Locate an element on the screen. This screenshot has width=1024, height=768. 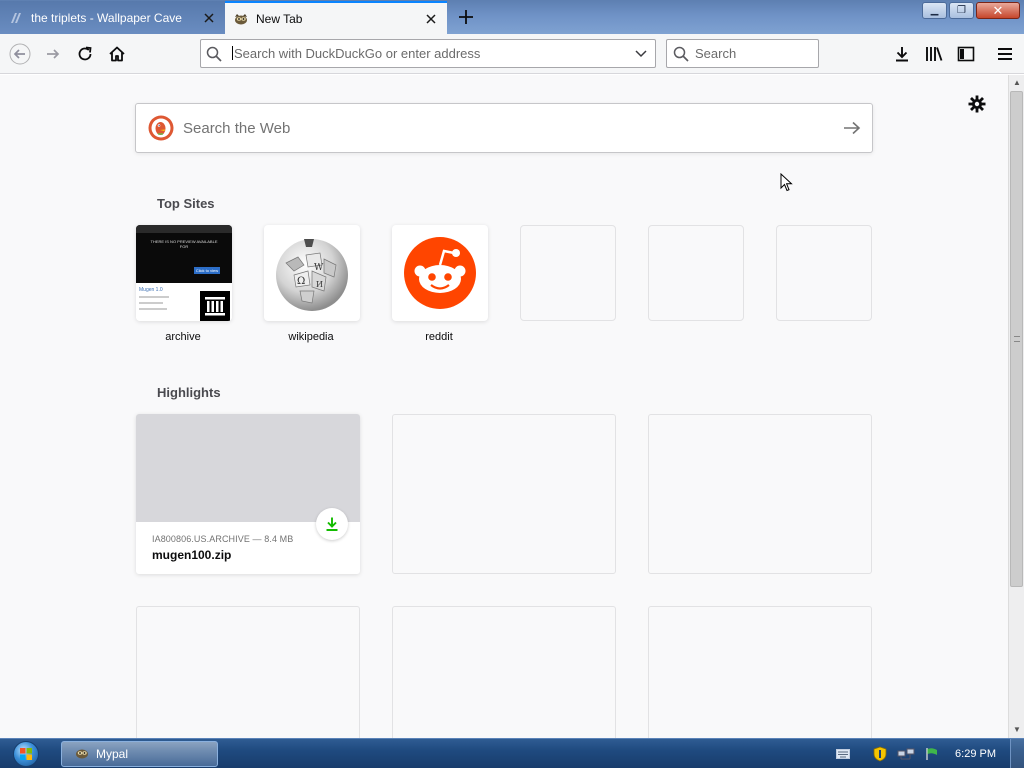
home-icon is located at coordinates (117, 54).